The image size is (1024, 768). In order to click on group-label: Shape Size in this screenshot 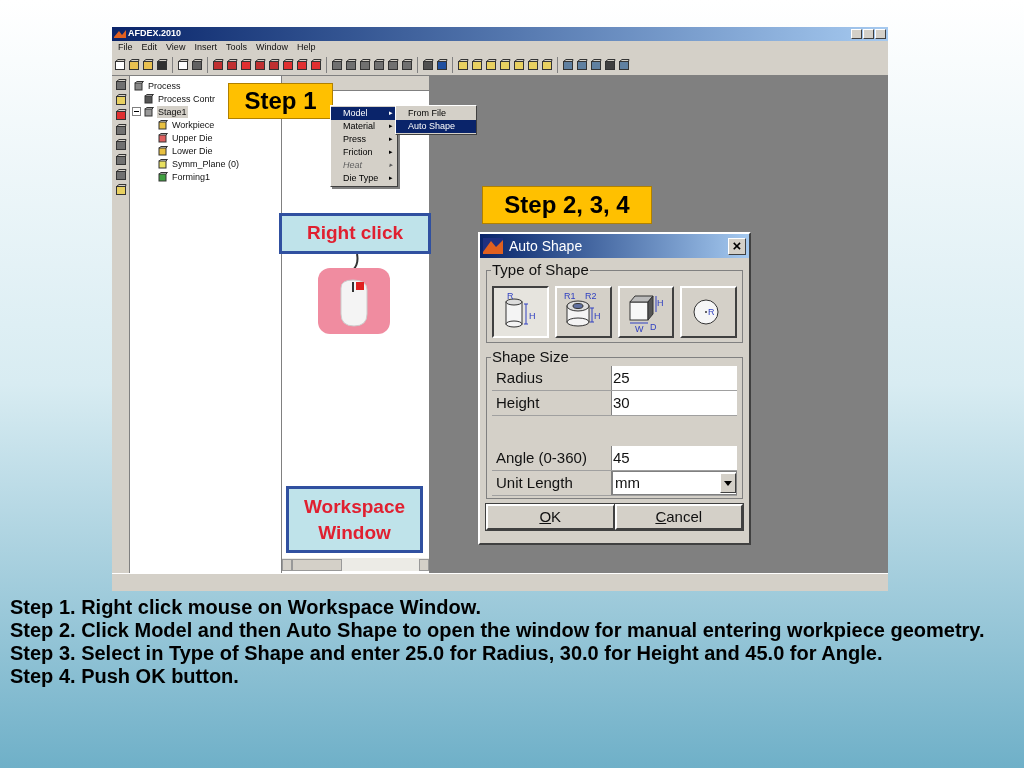, I will do `click(530, 357)`.